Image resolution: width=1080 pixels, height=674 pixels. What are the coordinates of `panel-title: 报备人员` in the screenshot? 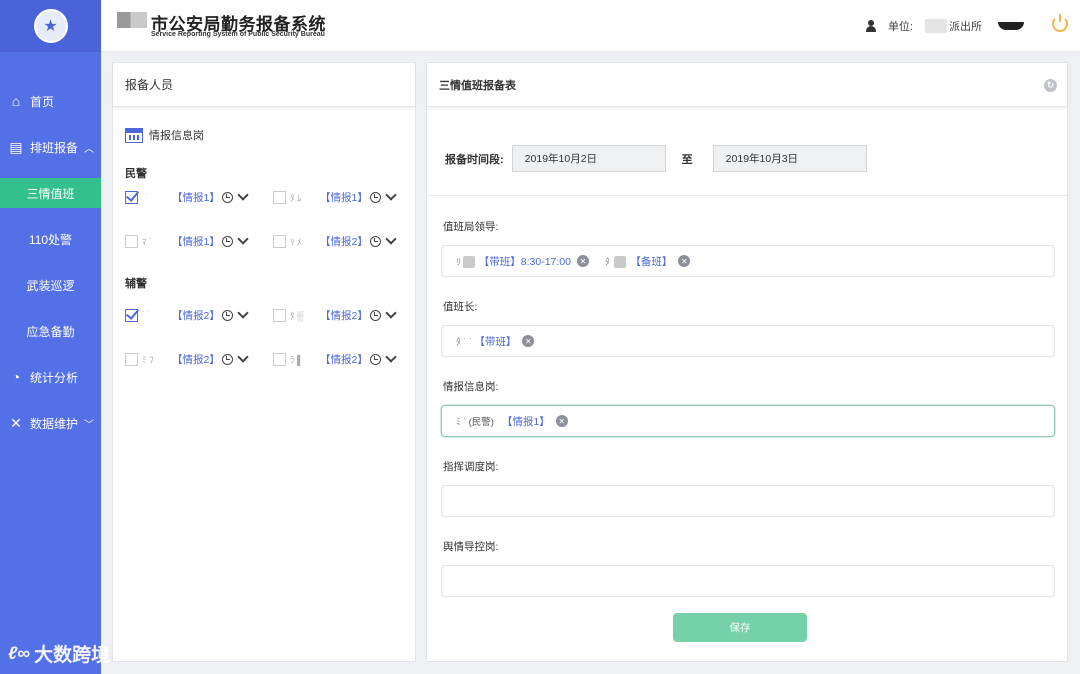 It's located at (264, 85).